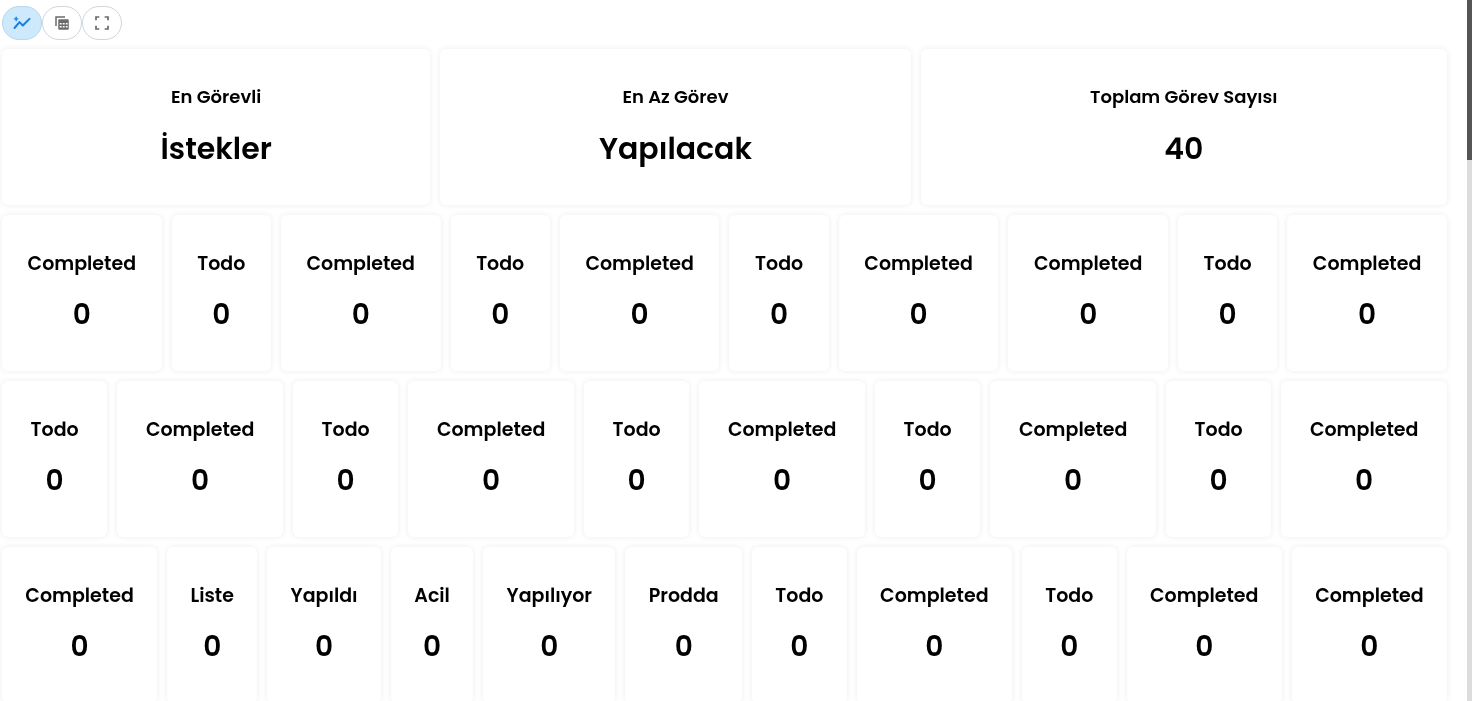 This screenshot has width=1477, height=701. Describe the element at coordinates (683, 596) in the screenshot. I see `status-label: Prodda` at that location.